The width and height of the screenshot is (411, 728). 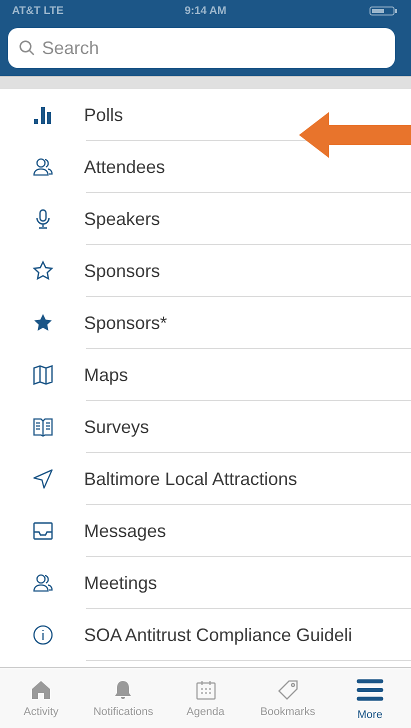 I want to click on menu-item: Maps, so click(x=106, y=375).